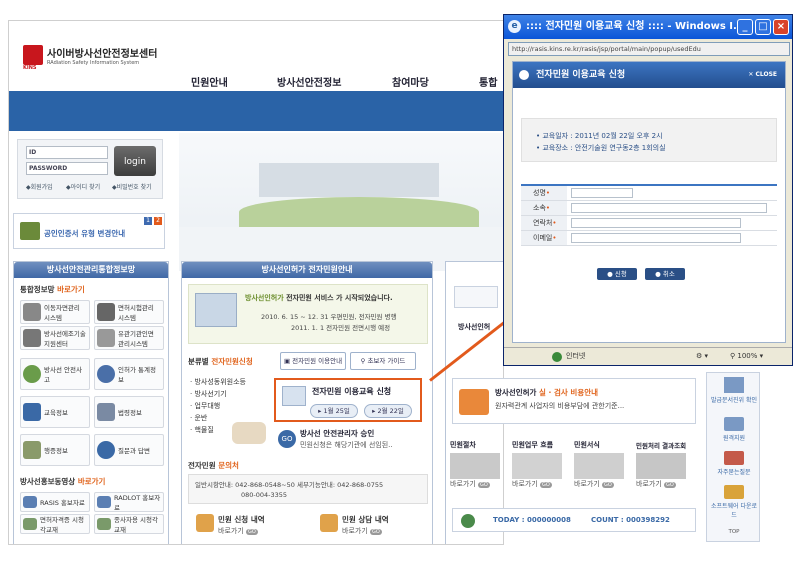 This screenshot has height=562, width=804. Describe the element at coordinates (656, 223) in the screenshot. I see `phone-input` at that location.